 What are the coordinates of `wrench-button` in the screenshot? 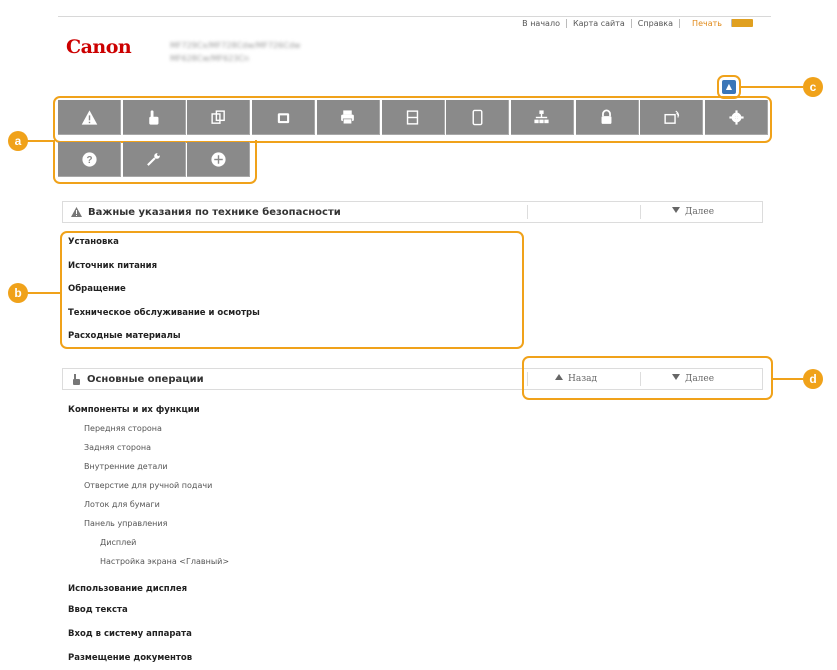 It's located at (154, 159).